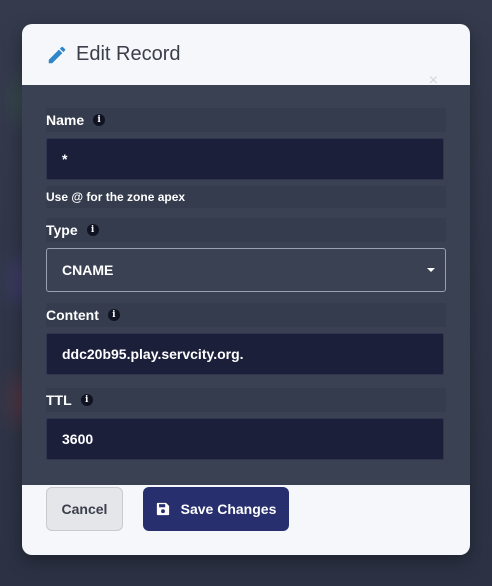 The image size is (492, 586). I want to click on content-info-icon: i, so click(113, 315).